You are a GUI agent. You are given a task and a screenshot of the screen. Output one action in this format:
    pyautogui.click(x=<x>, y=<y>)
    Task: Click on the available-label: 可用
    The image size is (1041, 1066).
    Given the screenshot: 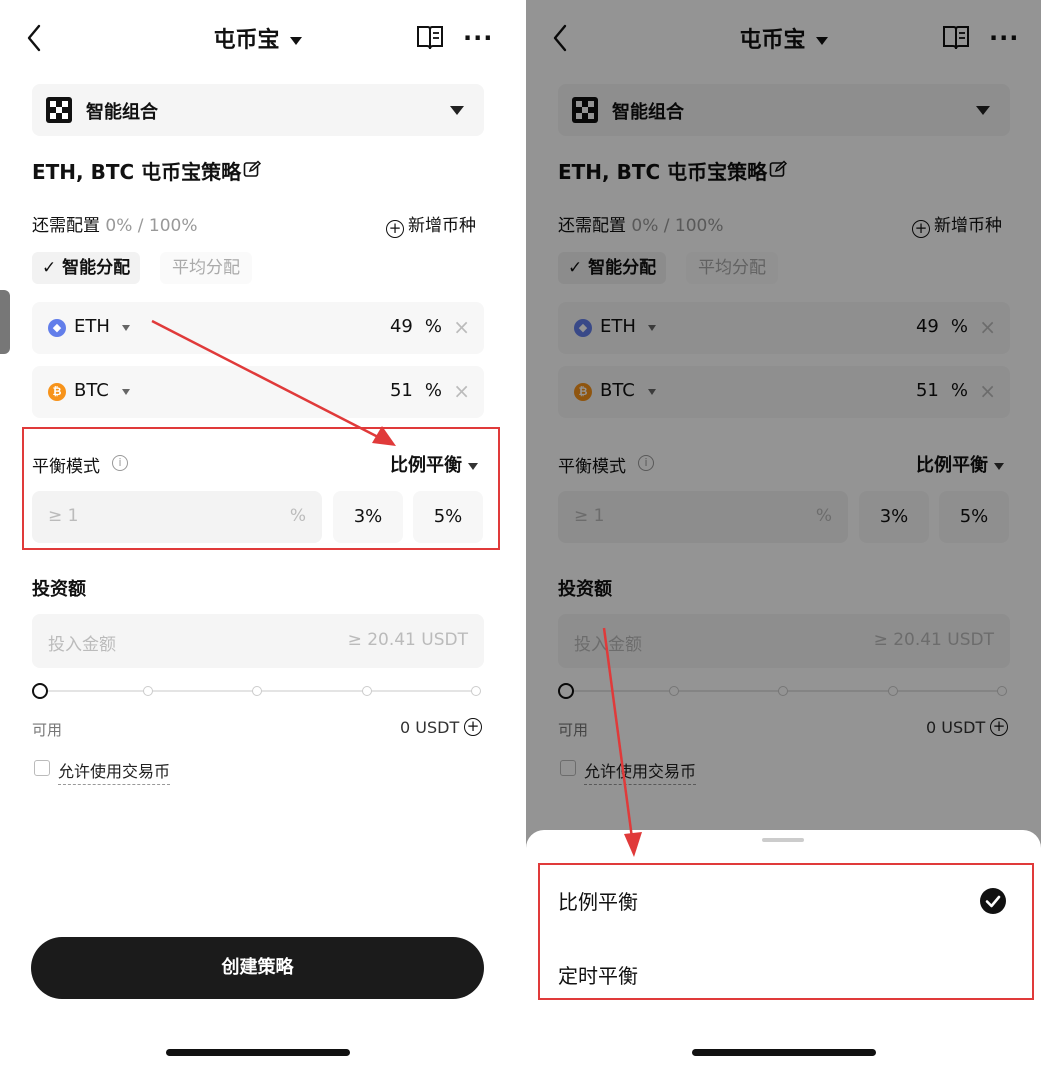 What is the action you would take?
    pyautogui.click(x=47, y=730)
    